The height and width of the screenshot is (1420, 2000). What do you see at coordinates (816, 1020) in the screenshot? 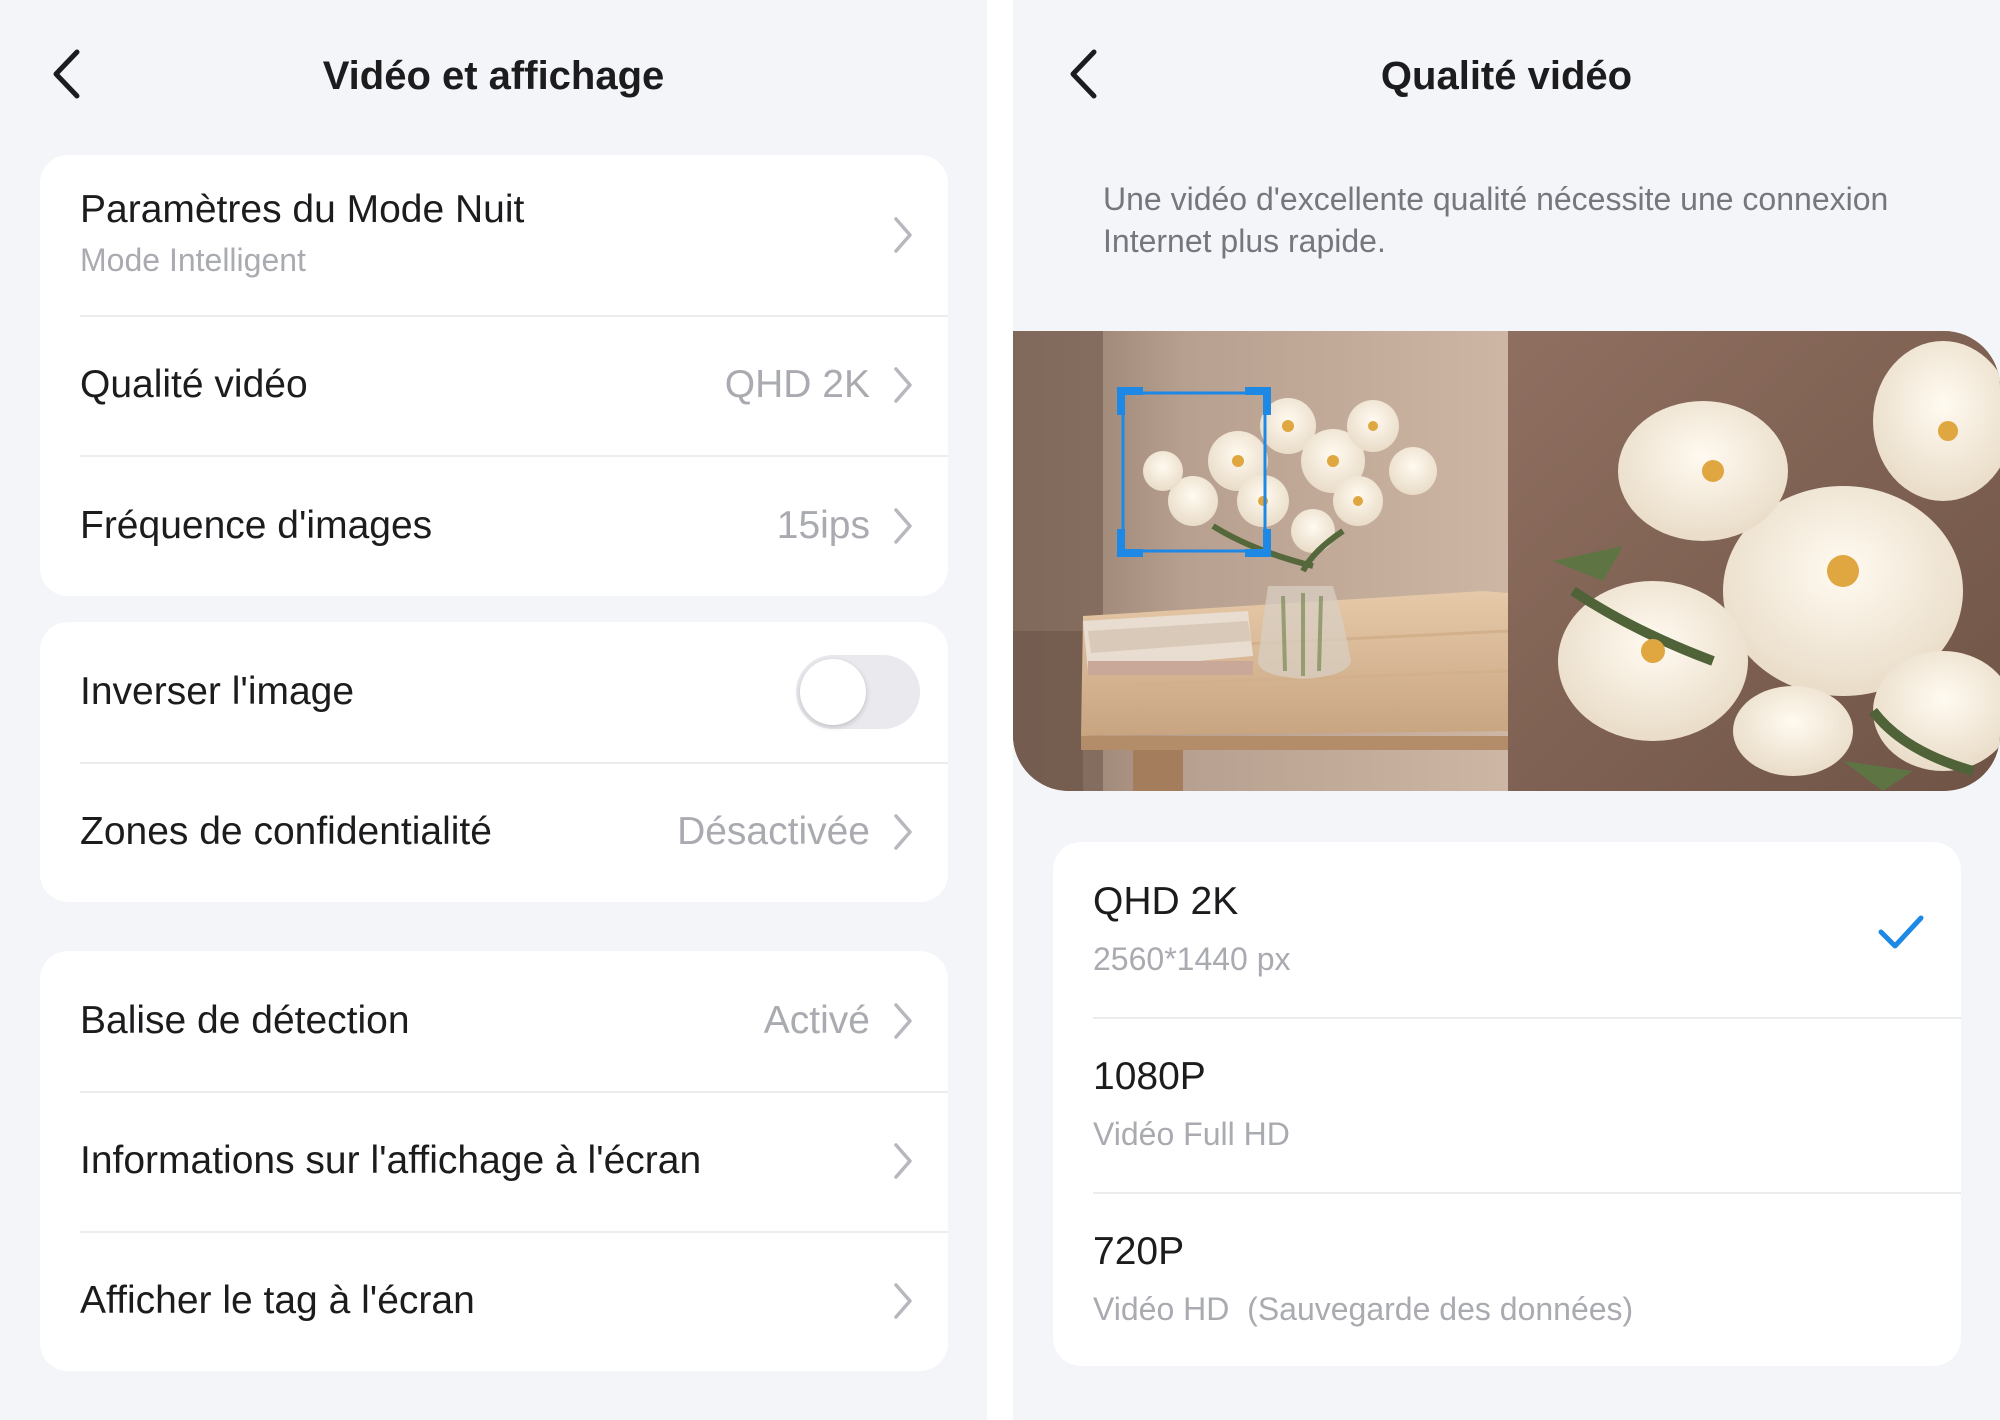
I see `detection-tag-value: Activé` at bounding box center [816, 1020].